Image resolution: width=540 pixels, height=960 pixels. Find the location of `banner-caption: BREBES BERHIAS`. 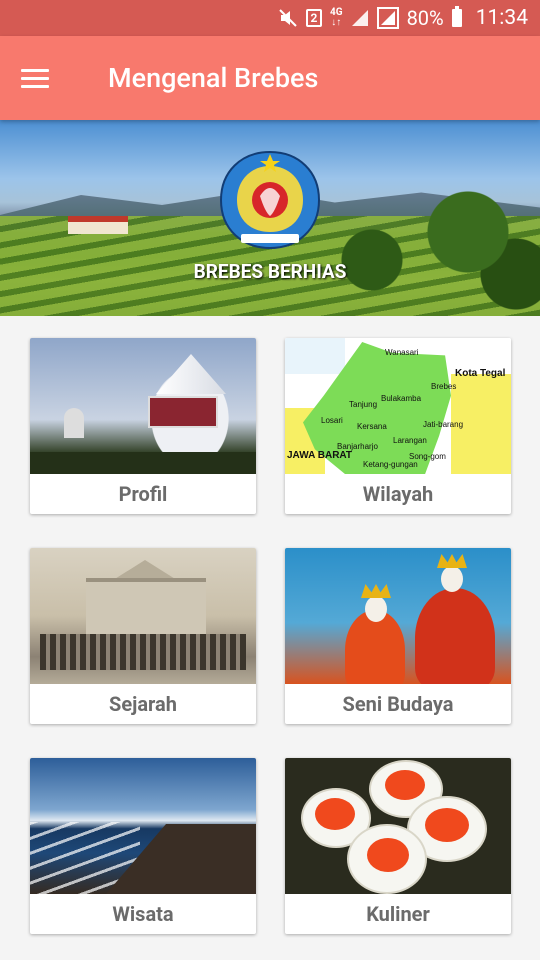

banner-caption: BREBES BERHIAS is located at coordinates (270, 271).